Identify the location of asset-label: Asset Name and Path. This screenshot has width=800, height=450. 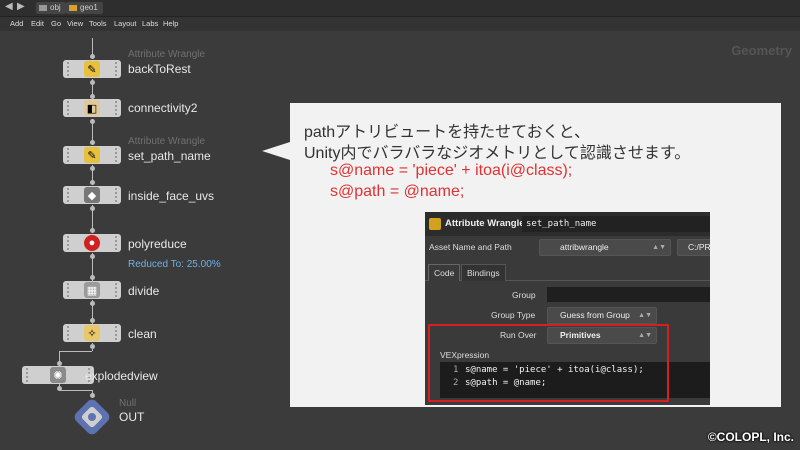
(470, 247).